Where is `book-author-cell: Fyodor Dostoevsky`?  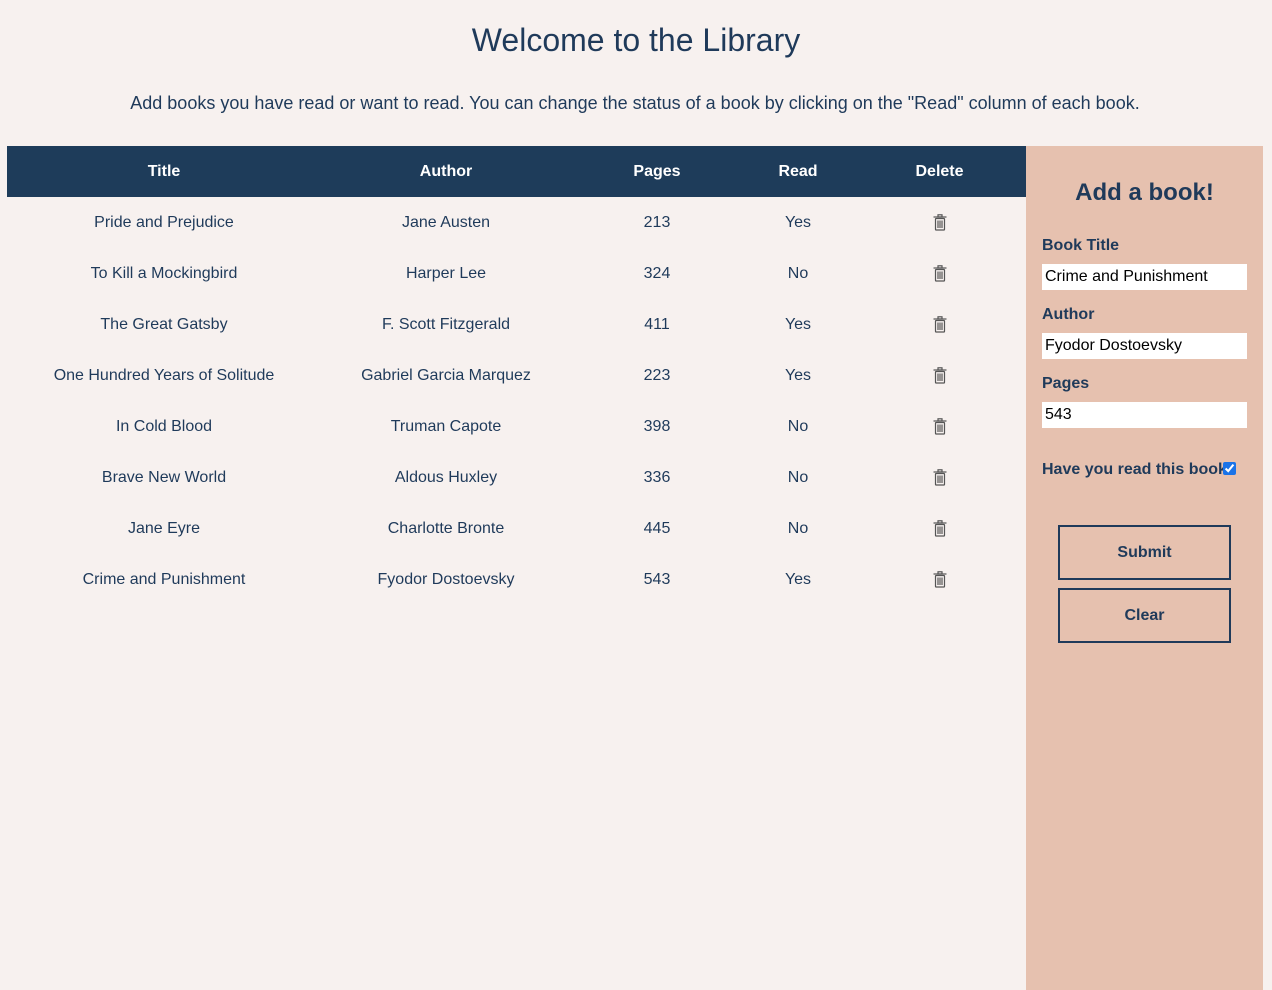
book-author-cell: Fyodor Dostoevsky is located at coordinates (446, 579).